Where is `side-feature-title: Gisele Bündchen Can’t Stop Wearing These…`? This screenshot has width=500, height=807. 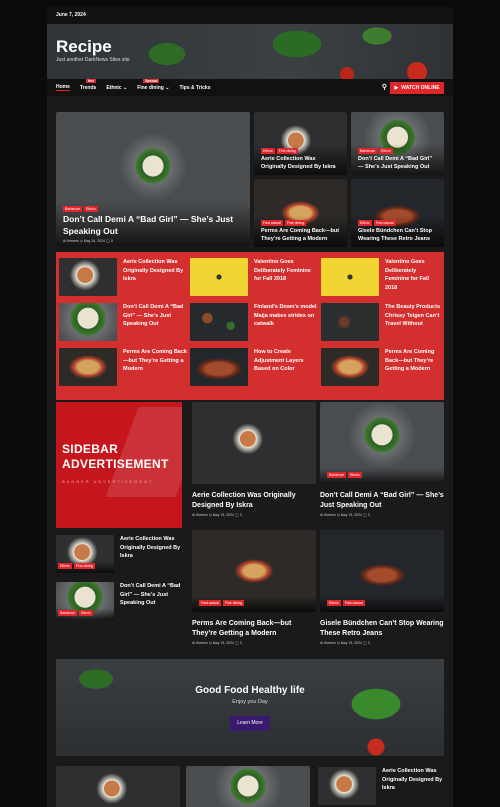 side-feature-title: Gisele Bündchen Can’t Stop Wearing These… is located at coordinates (397, 235).